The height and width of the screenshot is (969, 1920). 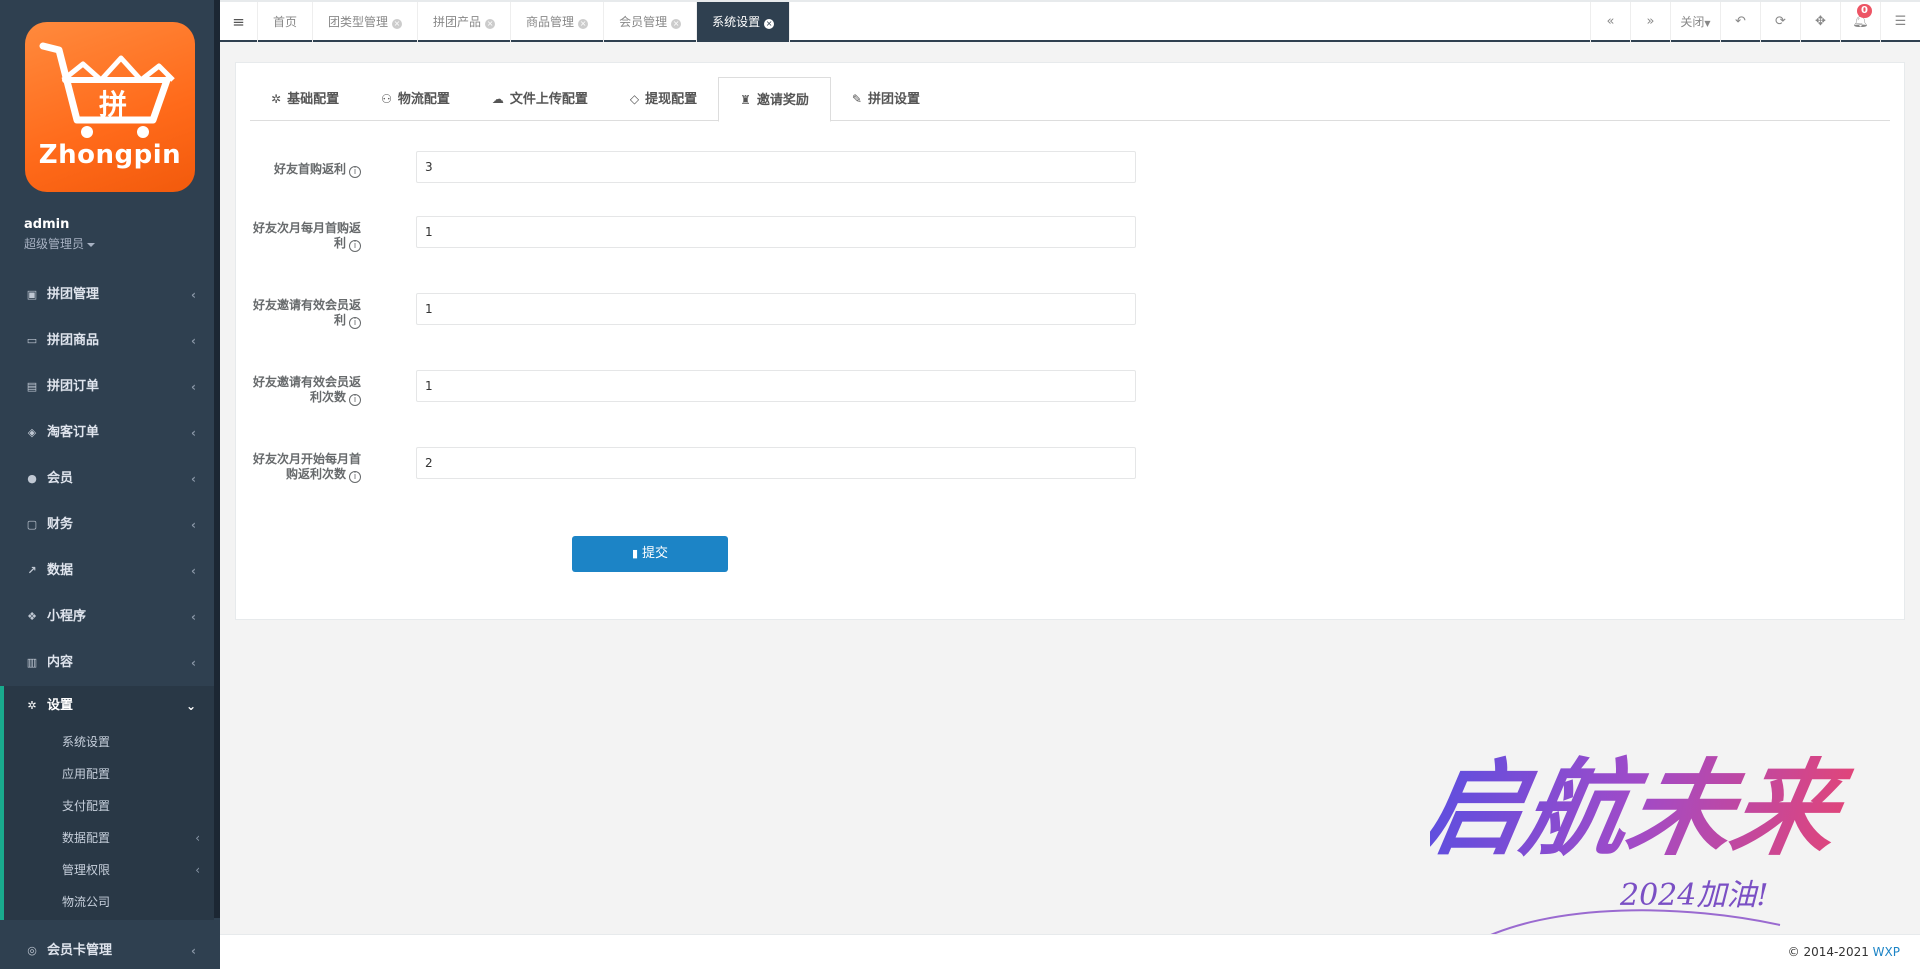 What do you see at coordinates (1693, 895) in the screenshot?
I see `svg-text: 2024加油!` at bounding box center [1693, 895].